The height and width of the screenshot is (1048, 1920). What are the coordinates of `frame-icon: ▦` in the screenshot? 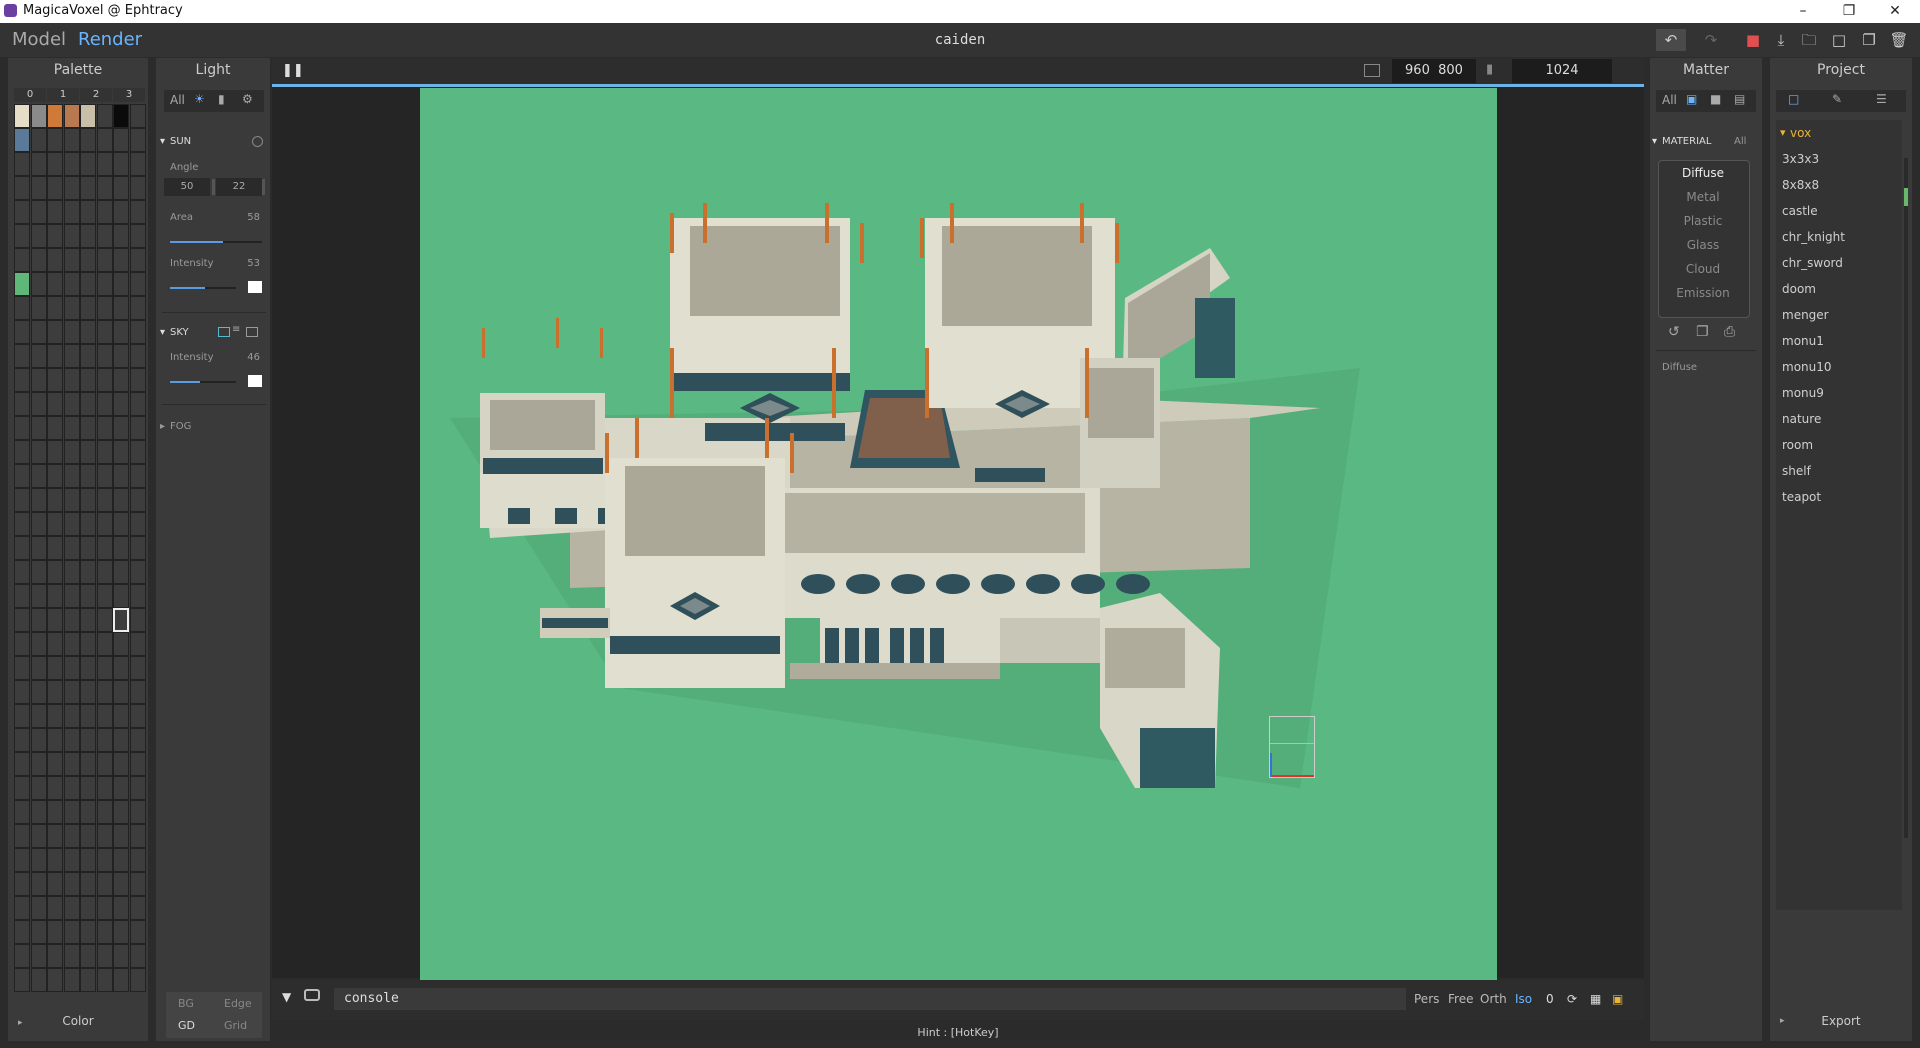 It's located at (1595, 999).